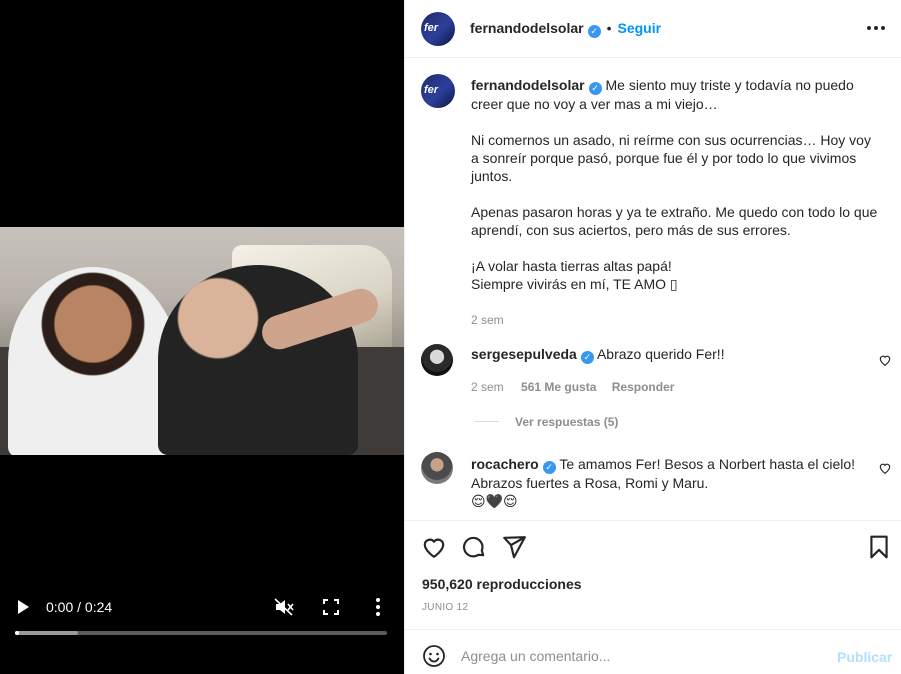  Describe the element at coordinates (284, 607) in the screenshot. I see `muted-speaker-icon` at that location.